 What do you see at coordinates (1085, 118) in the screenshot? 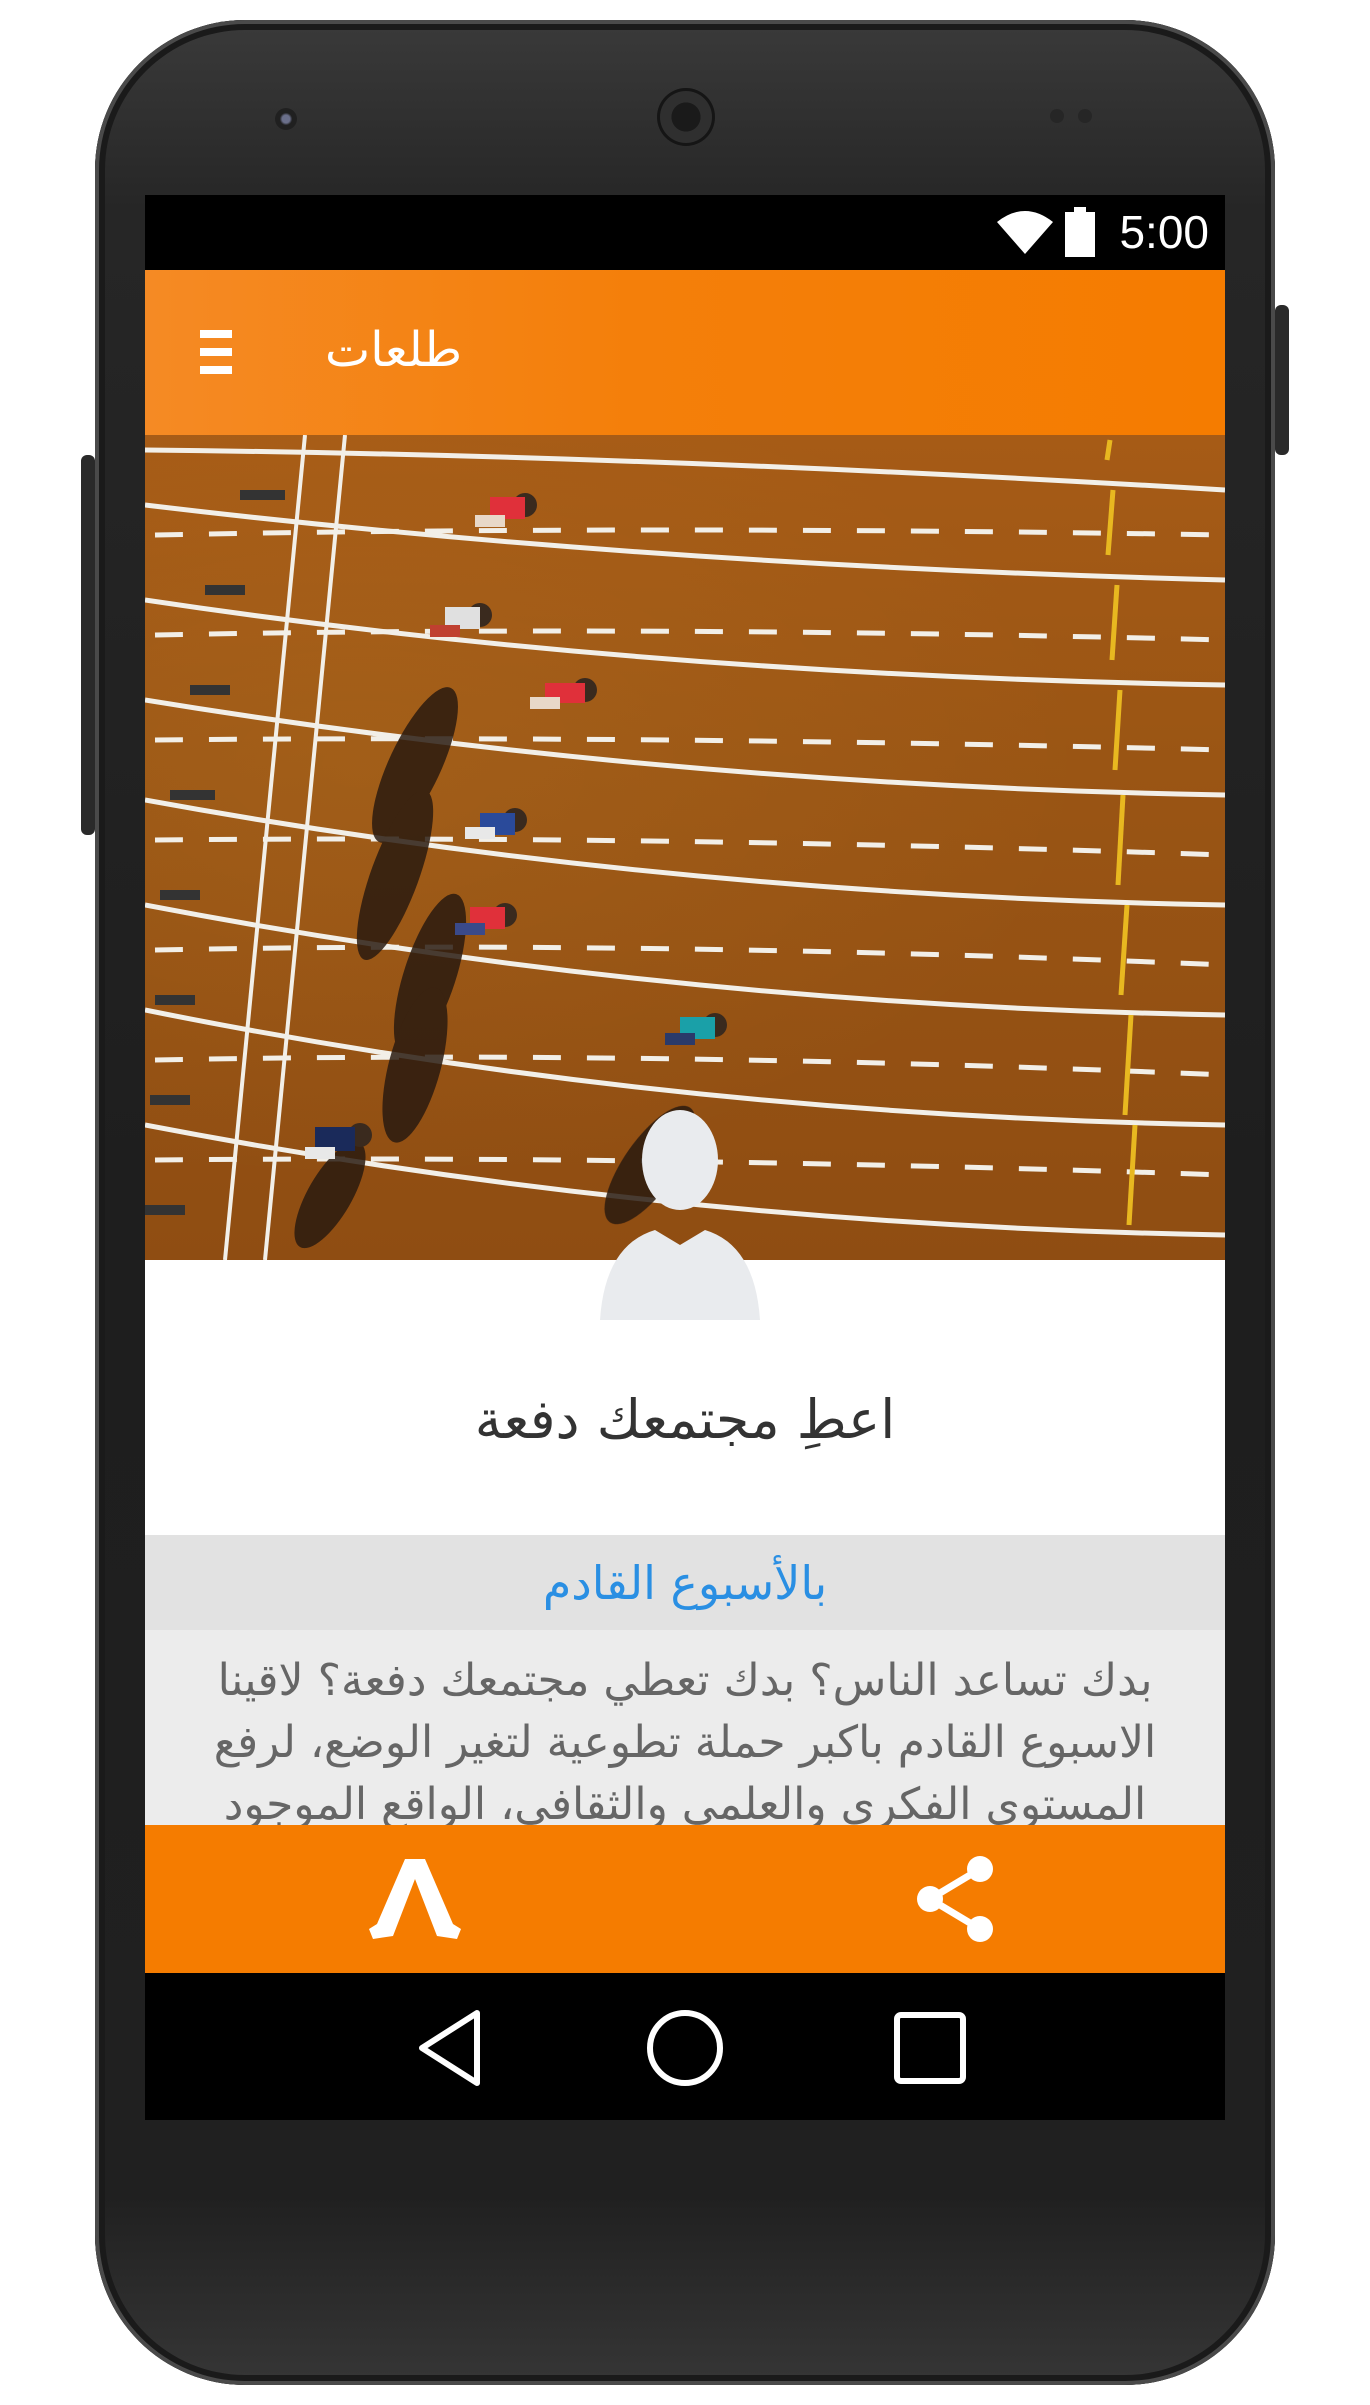
I see `proximity-sensors` at bounding box center [1085, 118].